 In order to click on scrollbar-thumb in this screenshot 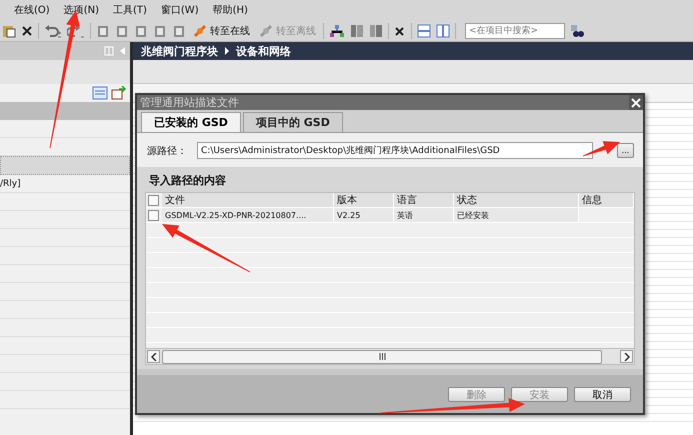, I will do `click(382, 357)`.